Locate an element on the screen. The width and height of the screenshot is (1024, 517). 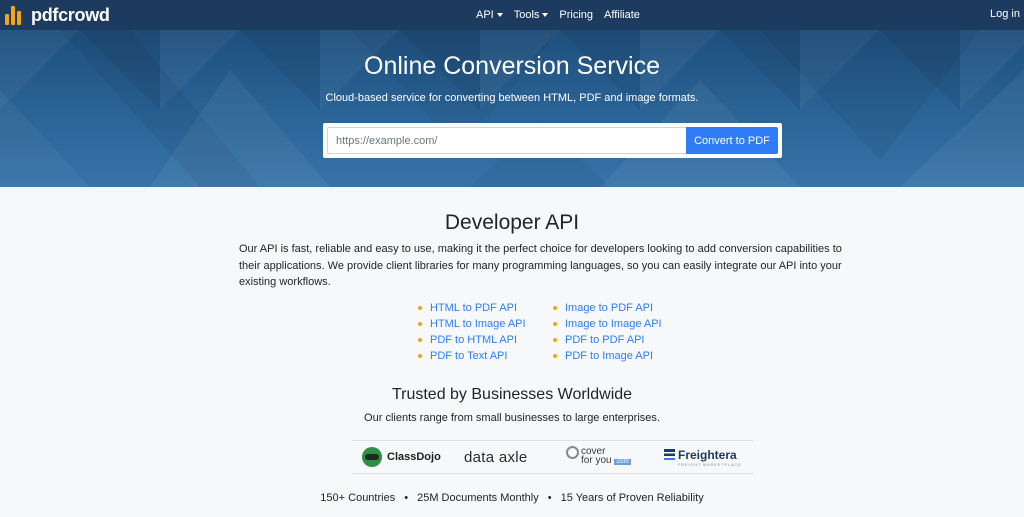
link-image-to-pdf-api: Image to PDF API is located at coordinates (609, 308).